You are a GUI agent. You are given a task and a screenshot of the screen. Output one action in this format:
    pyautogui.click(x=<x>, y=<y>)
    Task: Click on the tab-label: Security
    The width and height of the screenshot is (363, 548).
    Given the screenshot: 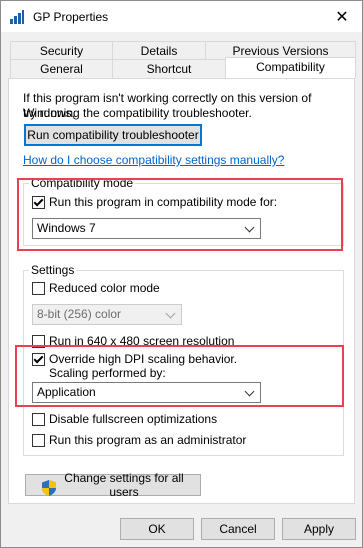 What is the action you would take?
    pyautogui.click(x=61, y=51)
    